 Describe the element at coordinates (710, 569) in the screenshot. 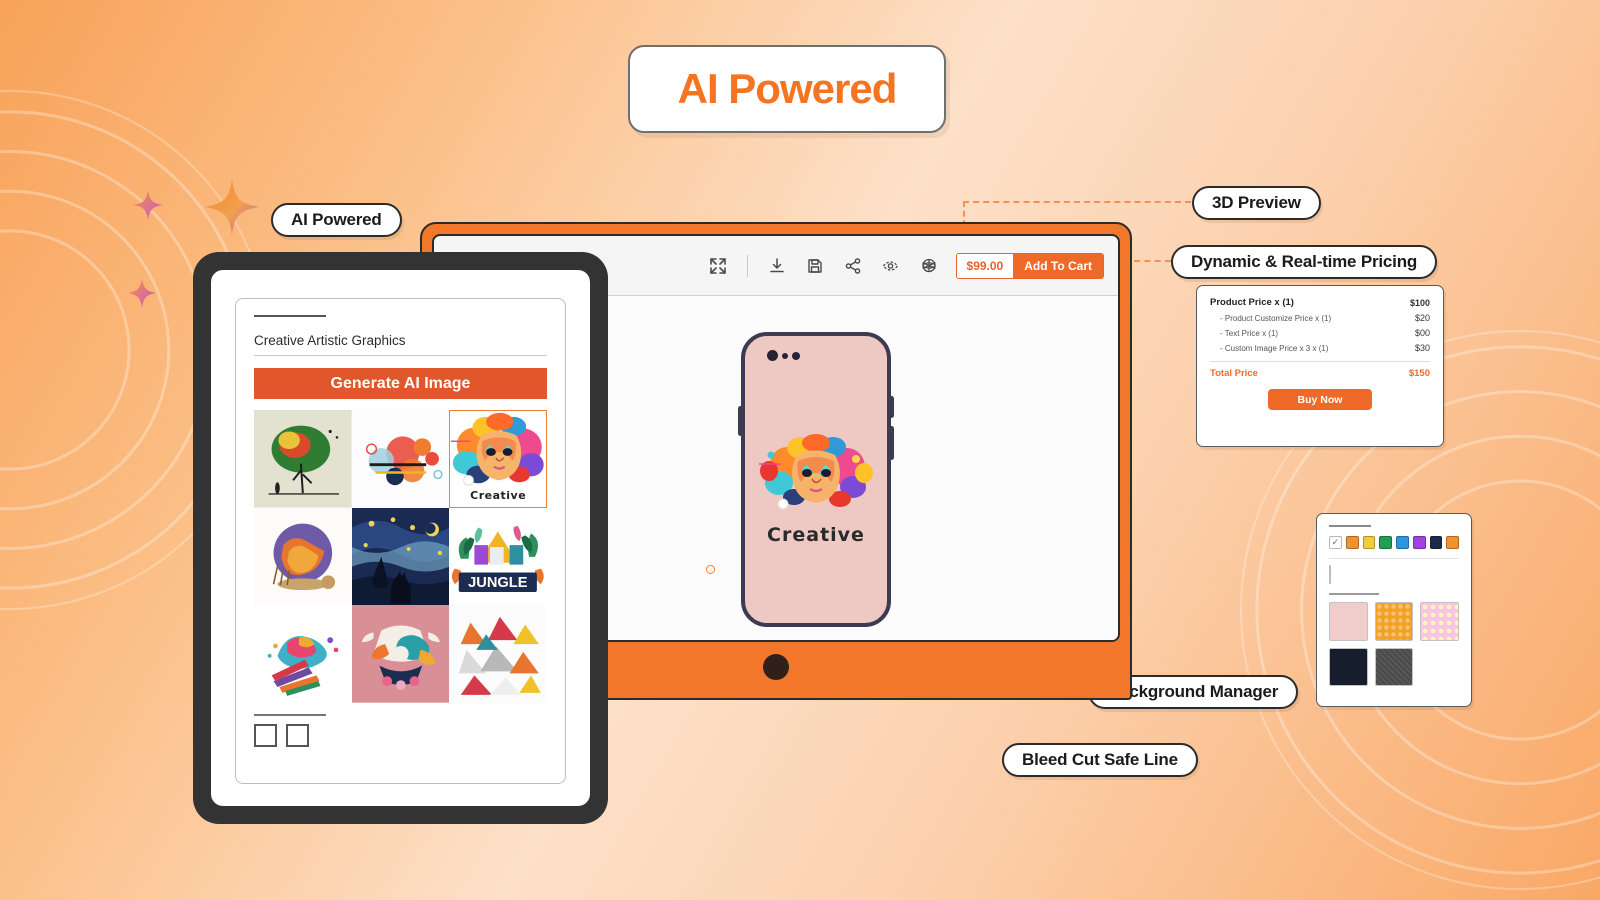

I see `safe-line-marker` at that location.